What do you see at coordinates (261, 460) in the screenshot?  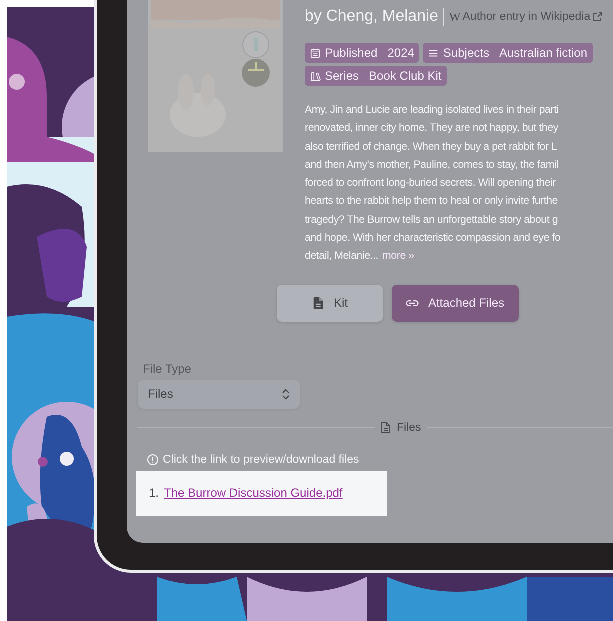 I see `hint-text: Click the link to preview/download files` at bounding box center [261, 460].